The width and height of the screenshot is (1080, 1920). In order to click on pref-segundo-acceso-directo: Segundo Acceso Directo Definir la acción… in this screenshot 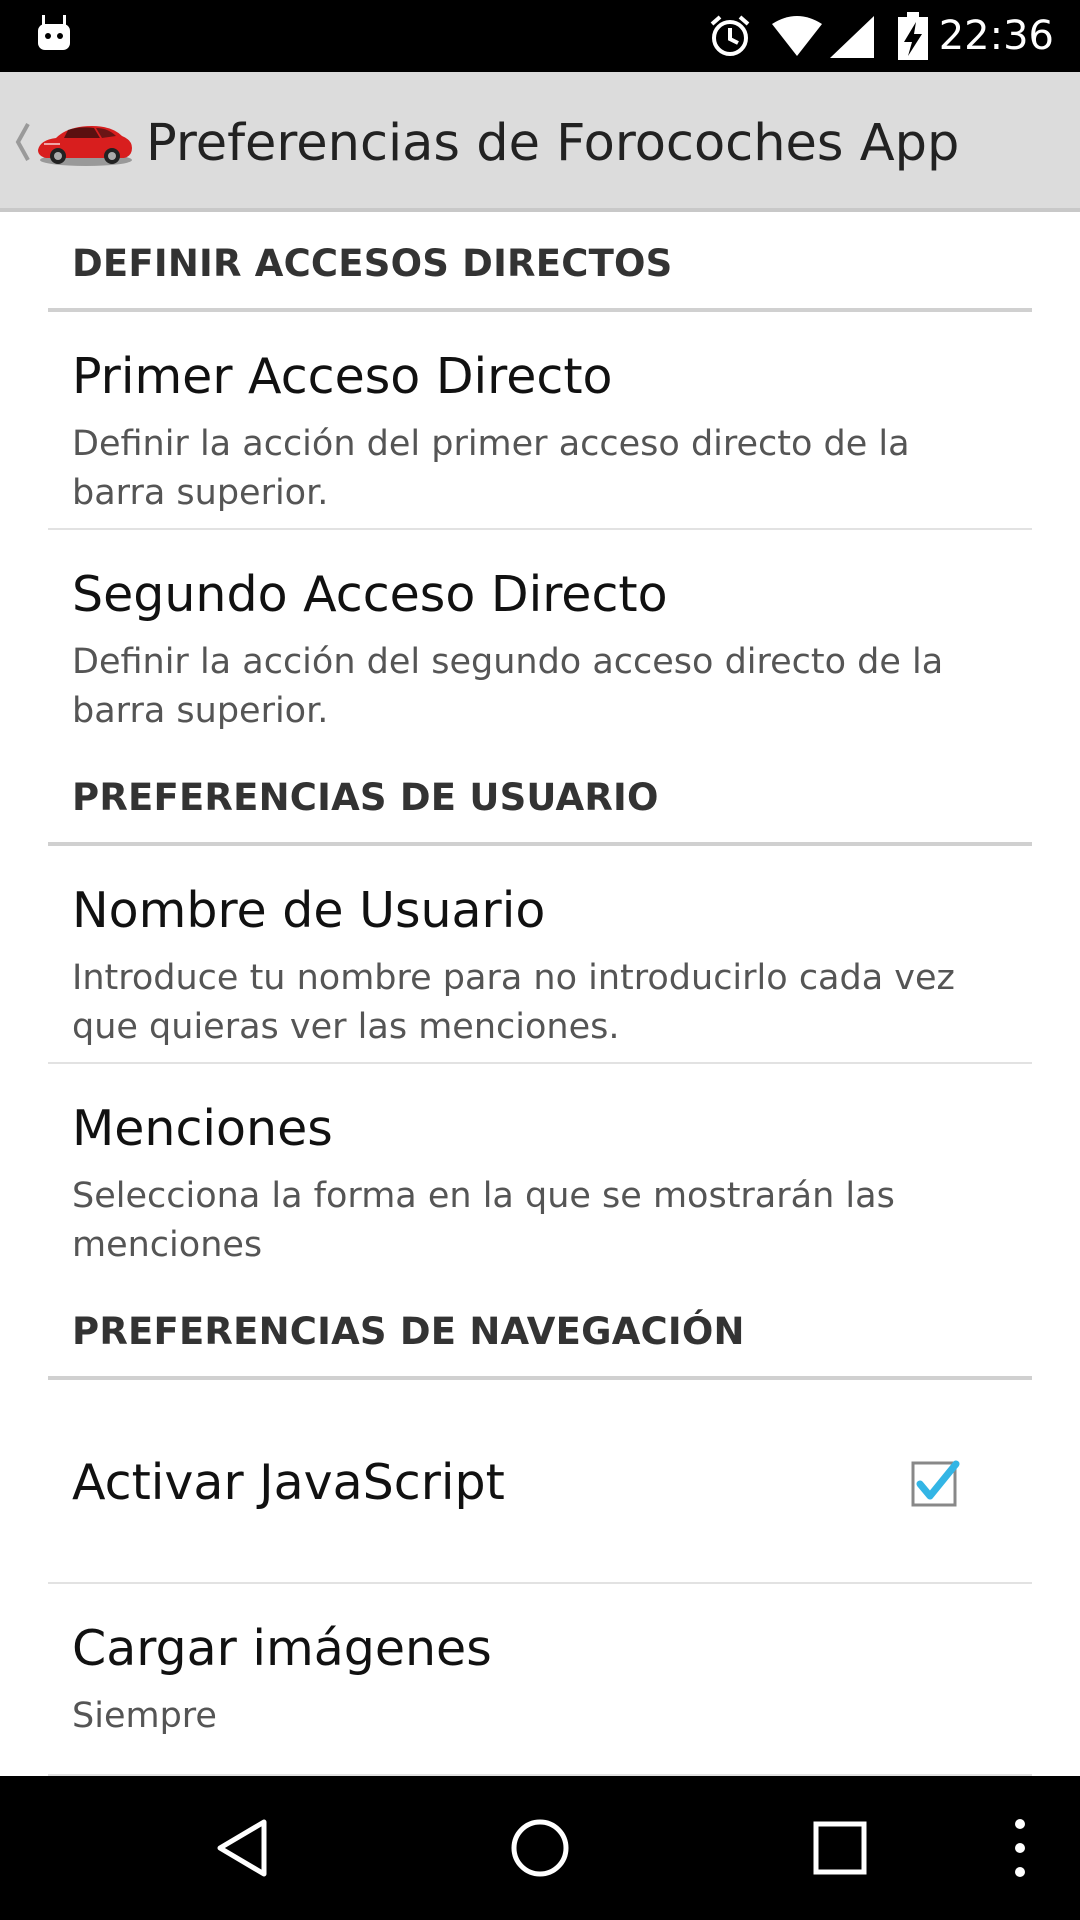, I will do `click(540, 638)`.